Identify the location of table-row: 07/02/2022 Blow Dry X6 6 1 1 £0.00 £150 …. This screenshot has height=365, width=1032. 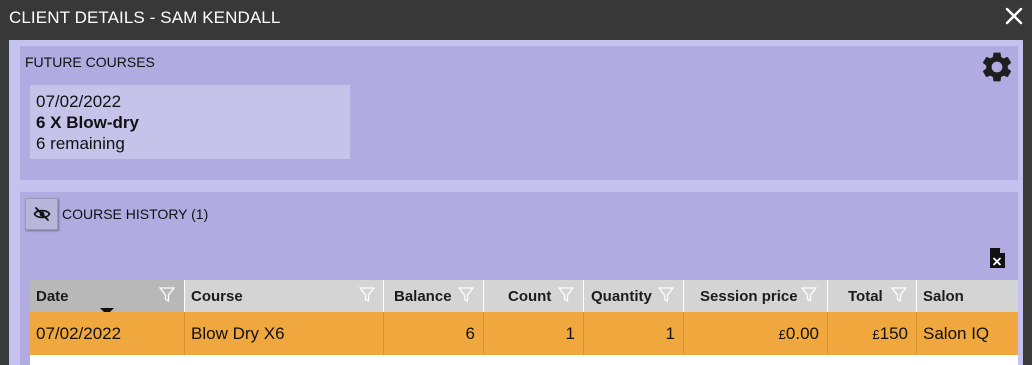
(524, 333).